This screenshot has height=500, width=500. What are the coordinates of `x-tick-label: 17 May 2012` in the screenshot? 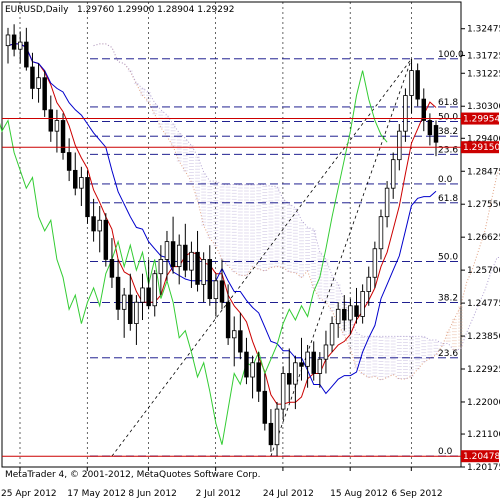 It's located at (96, 494).